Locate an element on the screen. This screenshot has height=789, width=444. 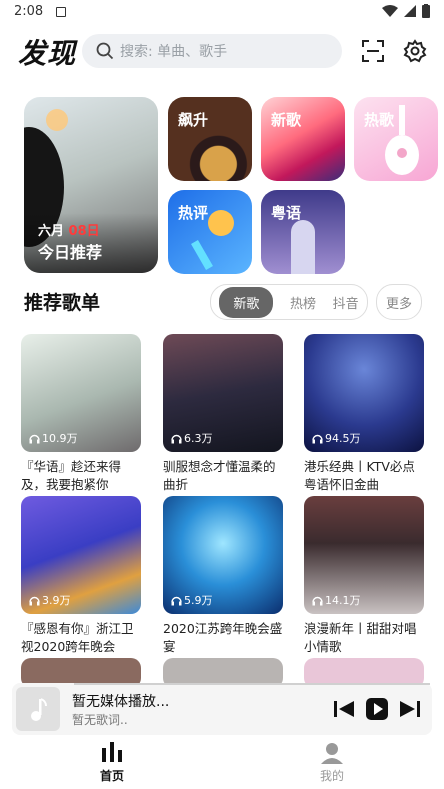
playlist-title: 『感恩有你』浙江卫视2020跨年晚会 is located at coordinates (77, 637).